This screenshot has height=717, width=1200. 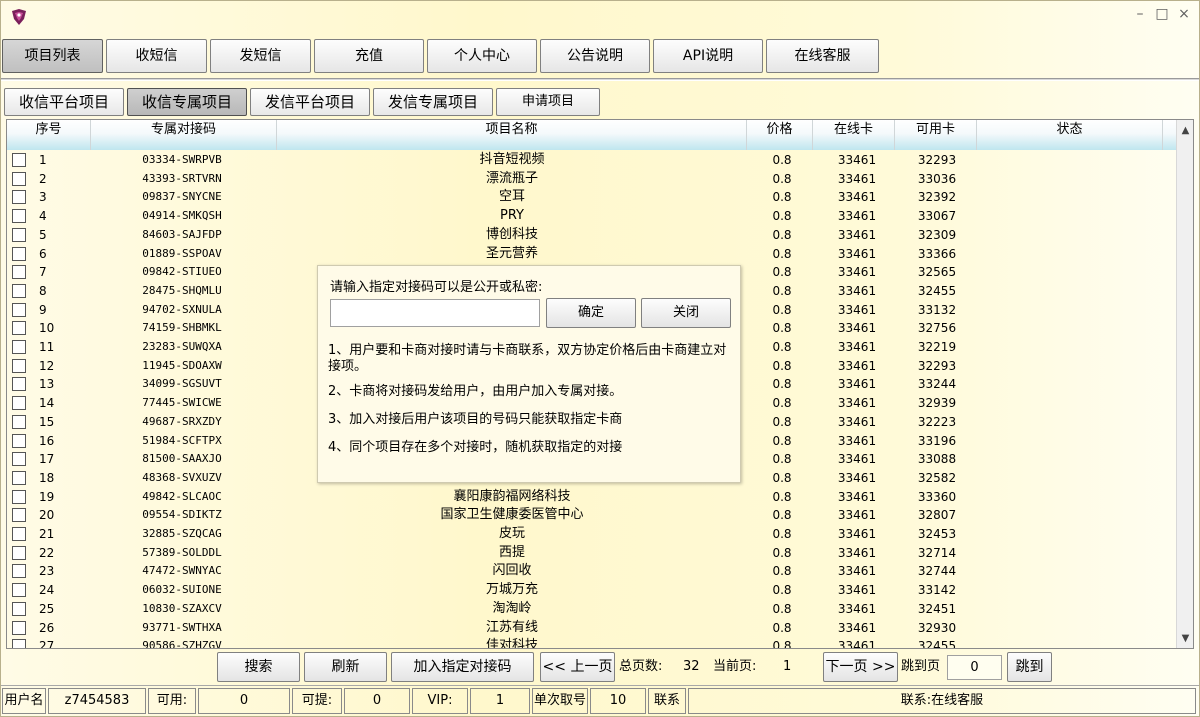 What do you see at coordinates (592, 216) in the screenshot?
I see `table-row: 4 04914-SMKQSH PRY 0.8 33461 33067` at bounding box center [592, 216].